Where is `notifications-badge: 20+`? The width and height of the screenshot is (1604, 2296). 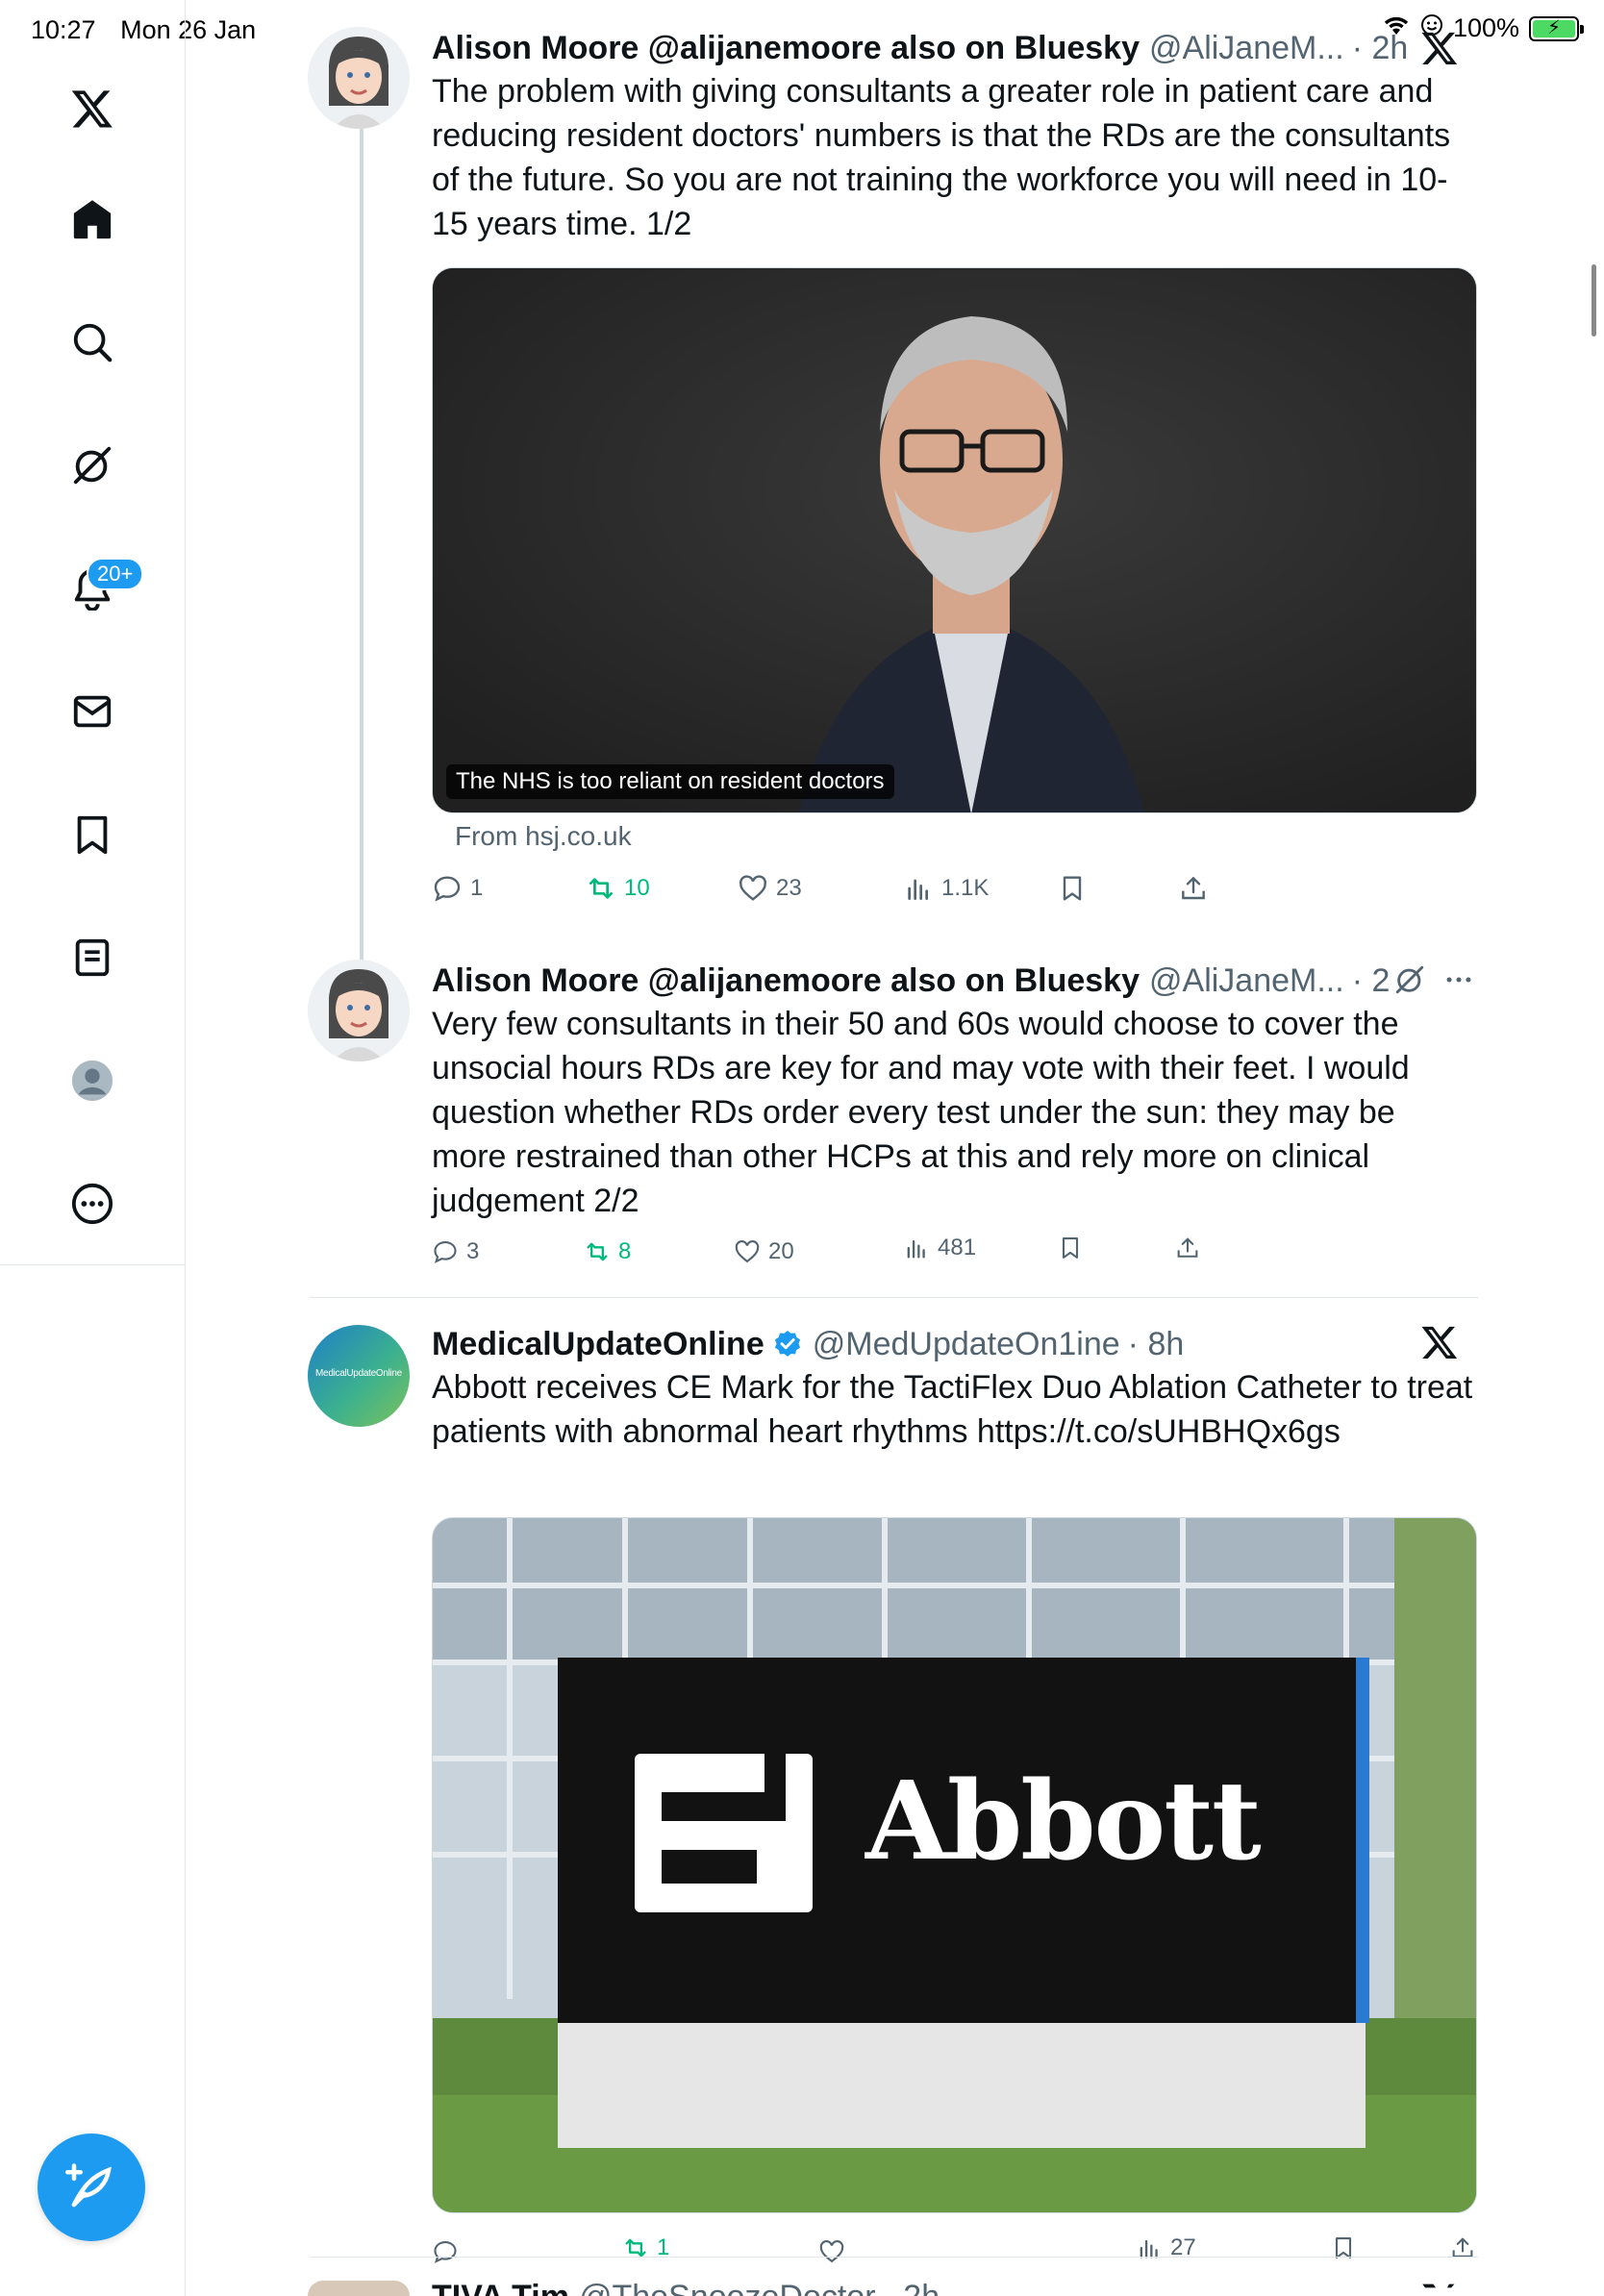
notifications-badge: 20+ is located at coordinates (115, 574).